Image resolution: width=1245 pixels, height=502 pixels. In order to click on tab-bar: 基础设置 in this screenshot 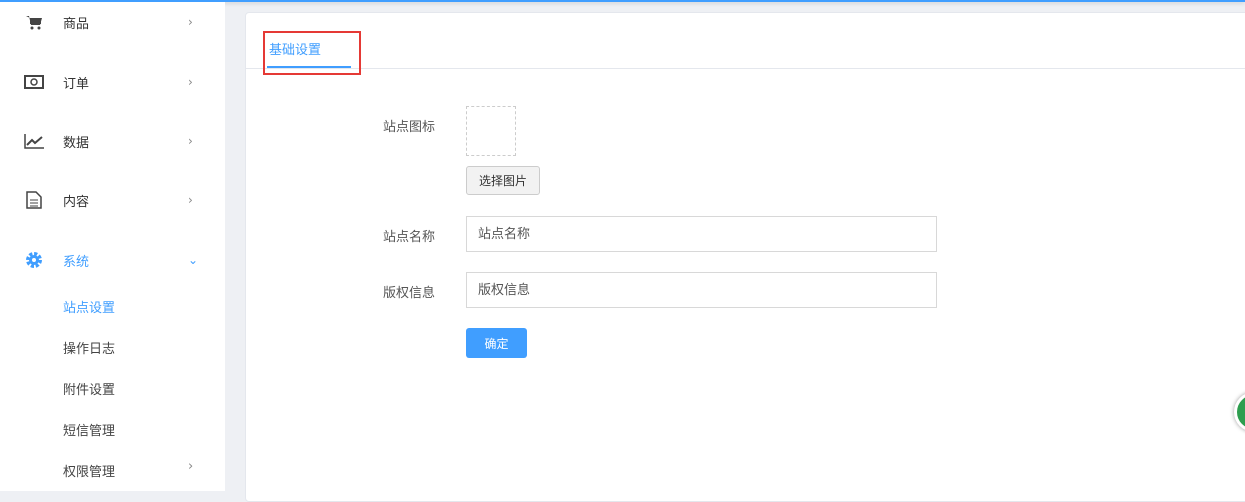, I will do `click(745, 41)`.